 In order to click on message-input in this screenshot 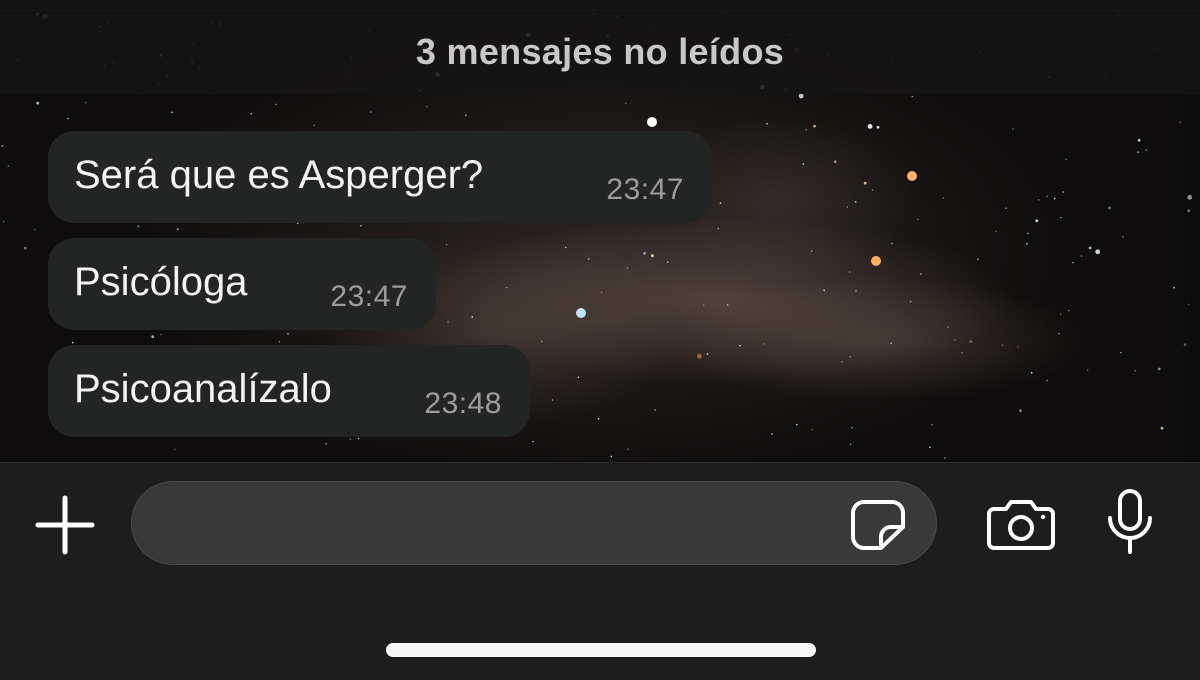, I will do `click(534, 523)`.